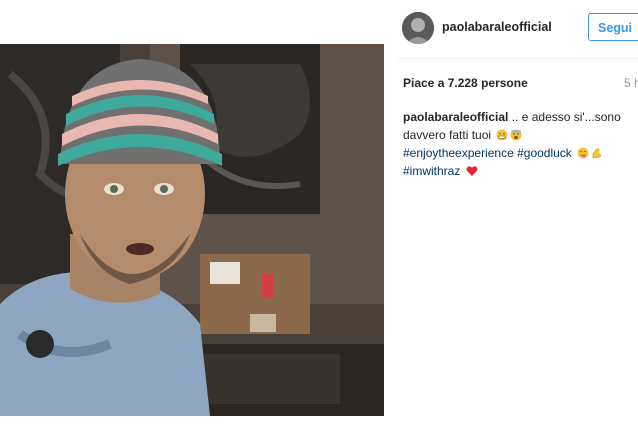  I want to click on post-header: paolabaraleofficial Segui, so click(511, 29).